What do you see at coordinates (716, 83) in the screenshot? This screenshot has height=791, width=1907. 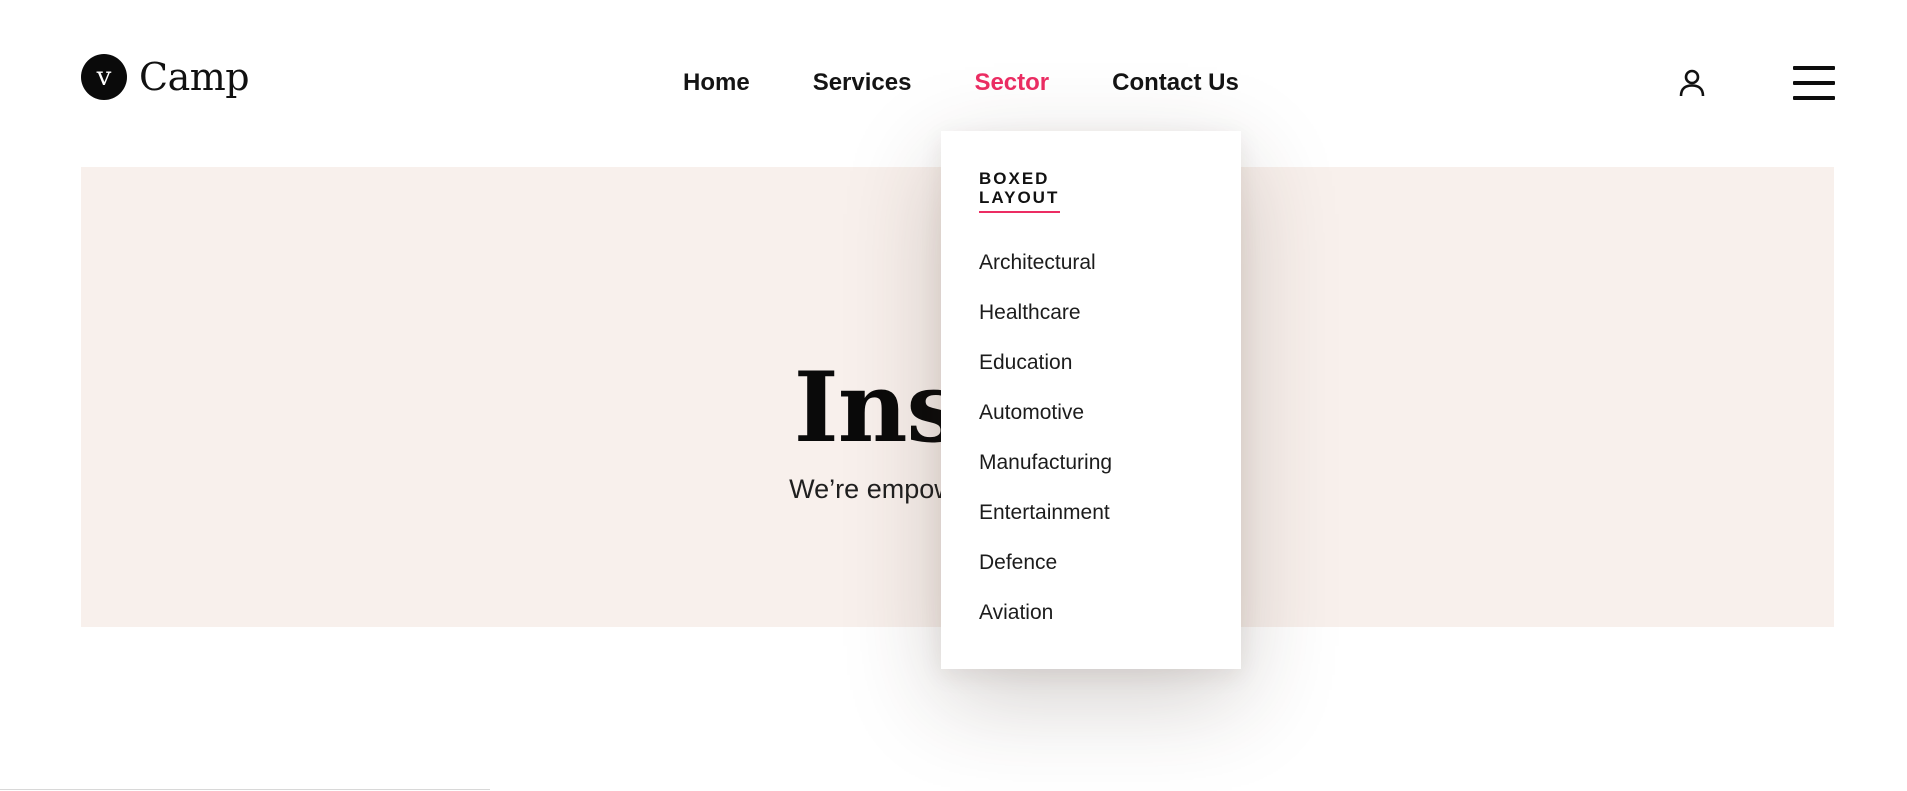 I see `nav-home: Home` at bounding box center [716, 83].